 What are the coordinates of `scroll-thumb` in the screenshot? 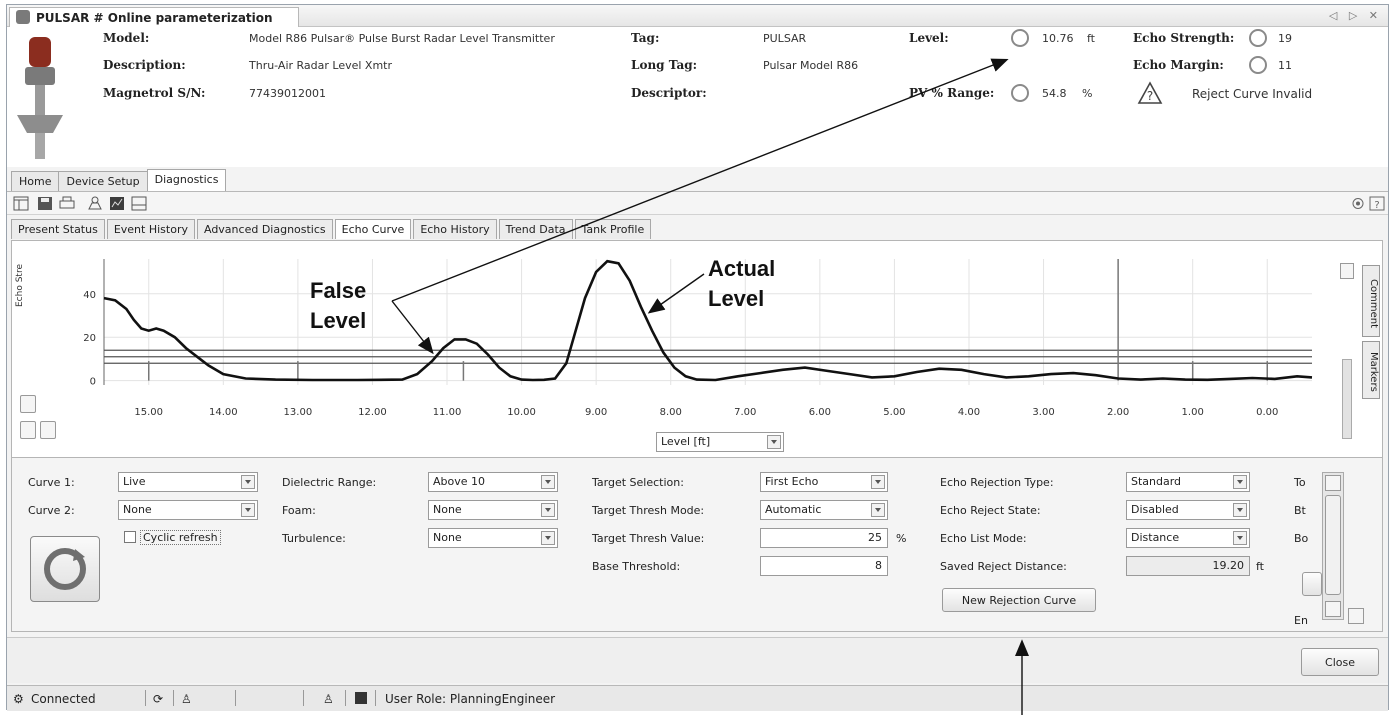 It's located at (1333, 545).